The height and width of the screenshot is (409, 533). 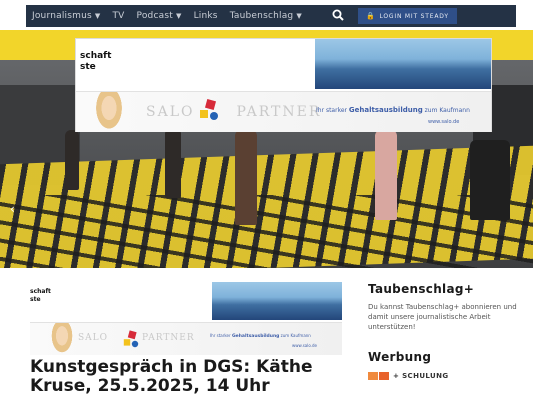 I want to click on sidebar-heading-werbung: Werbung, so click(x=400, y=357).